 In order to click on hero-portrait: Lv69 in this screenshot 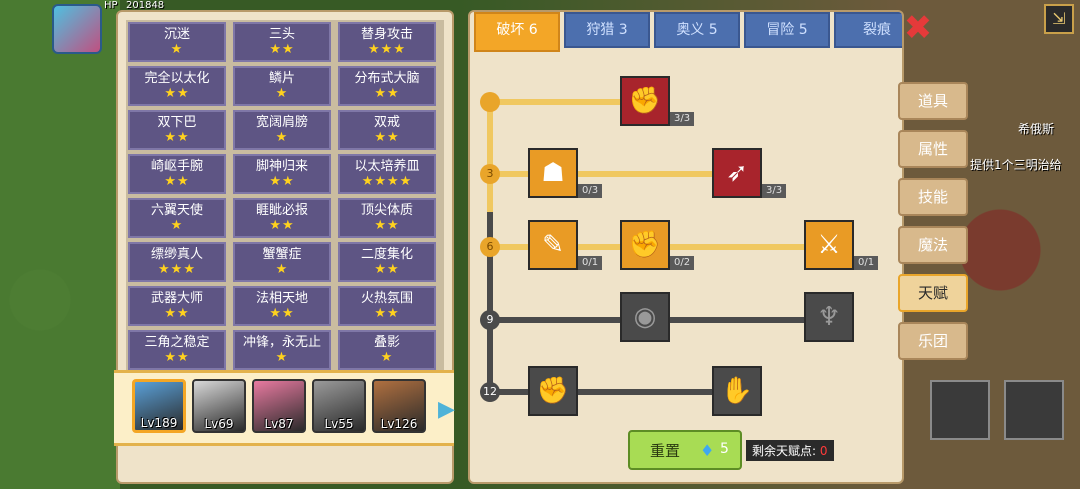, I will do `click(219, 406)`.